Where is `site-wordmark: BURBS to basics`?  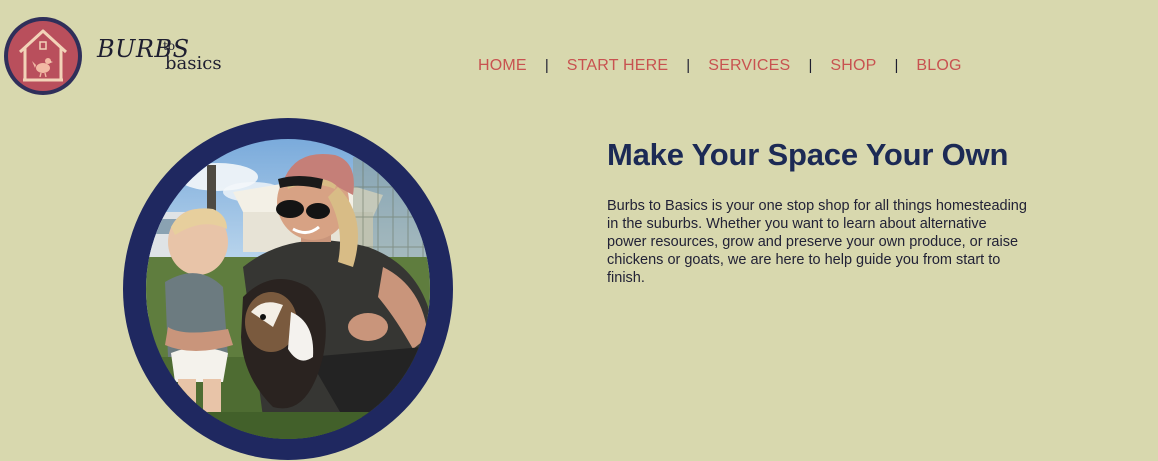
site-wordmark: BURBS to basics is located at coordinates (162, 55).